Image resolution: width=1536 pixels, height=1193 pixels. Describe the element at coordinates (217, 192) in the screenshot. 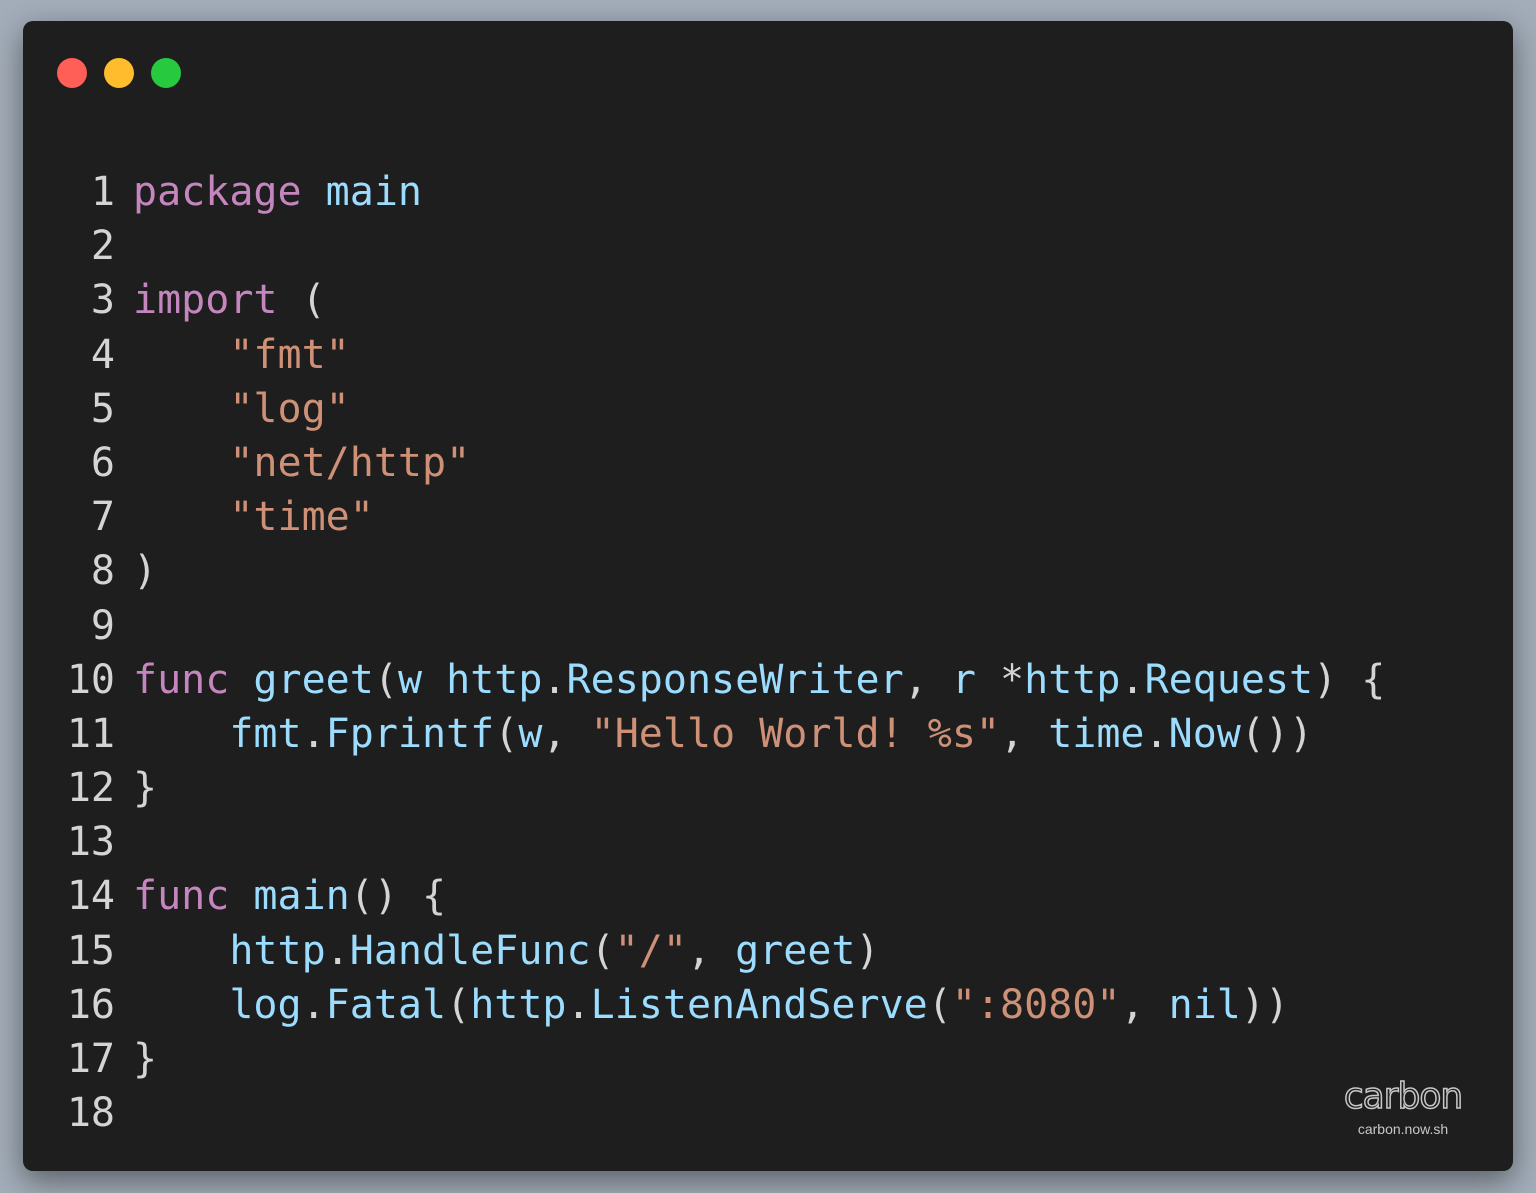

I see `code-token: package` at that location.